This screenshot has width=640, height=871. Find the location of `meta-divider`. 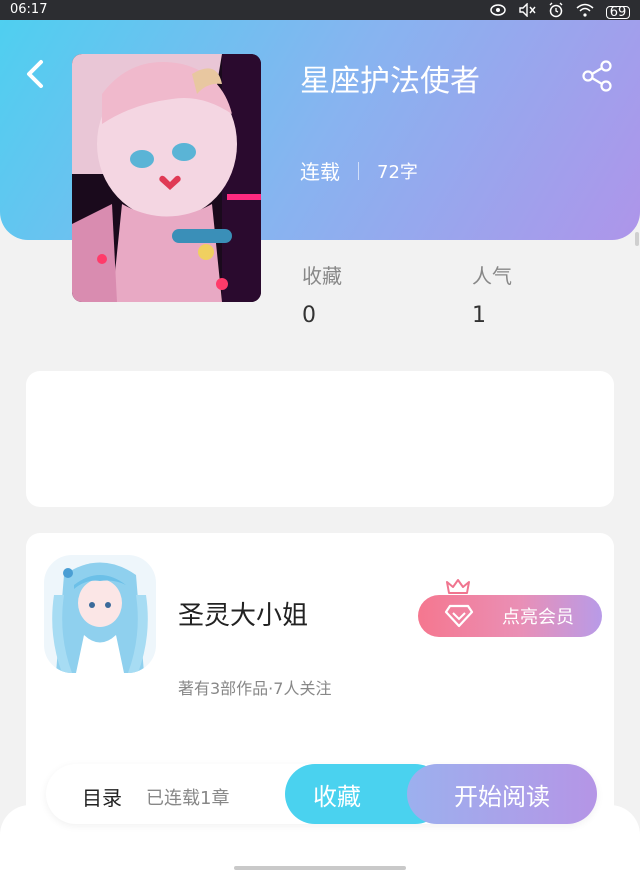

meta-divider is located at coordinates (358, 170).